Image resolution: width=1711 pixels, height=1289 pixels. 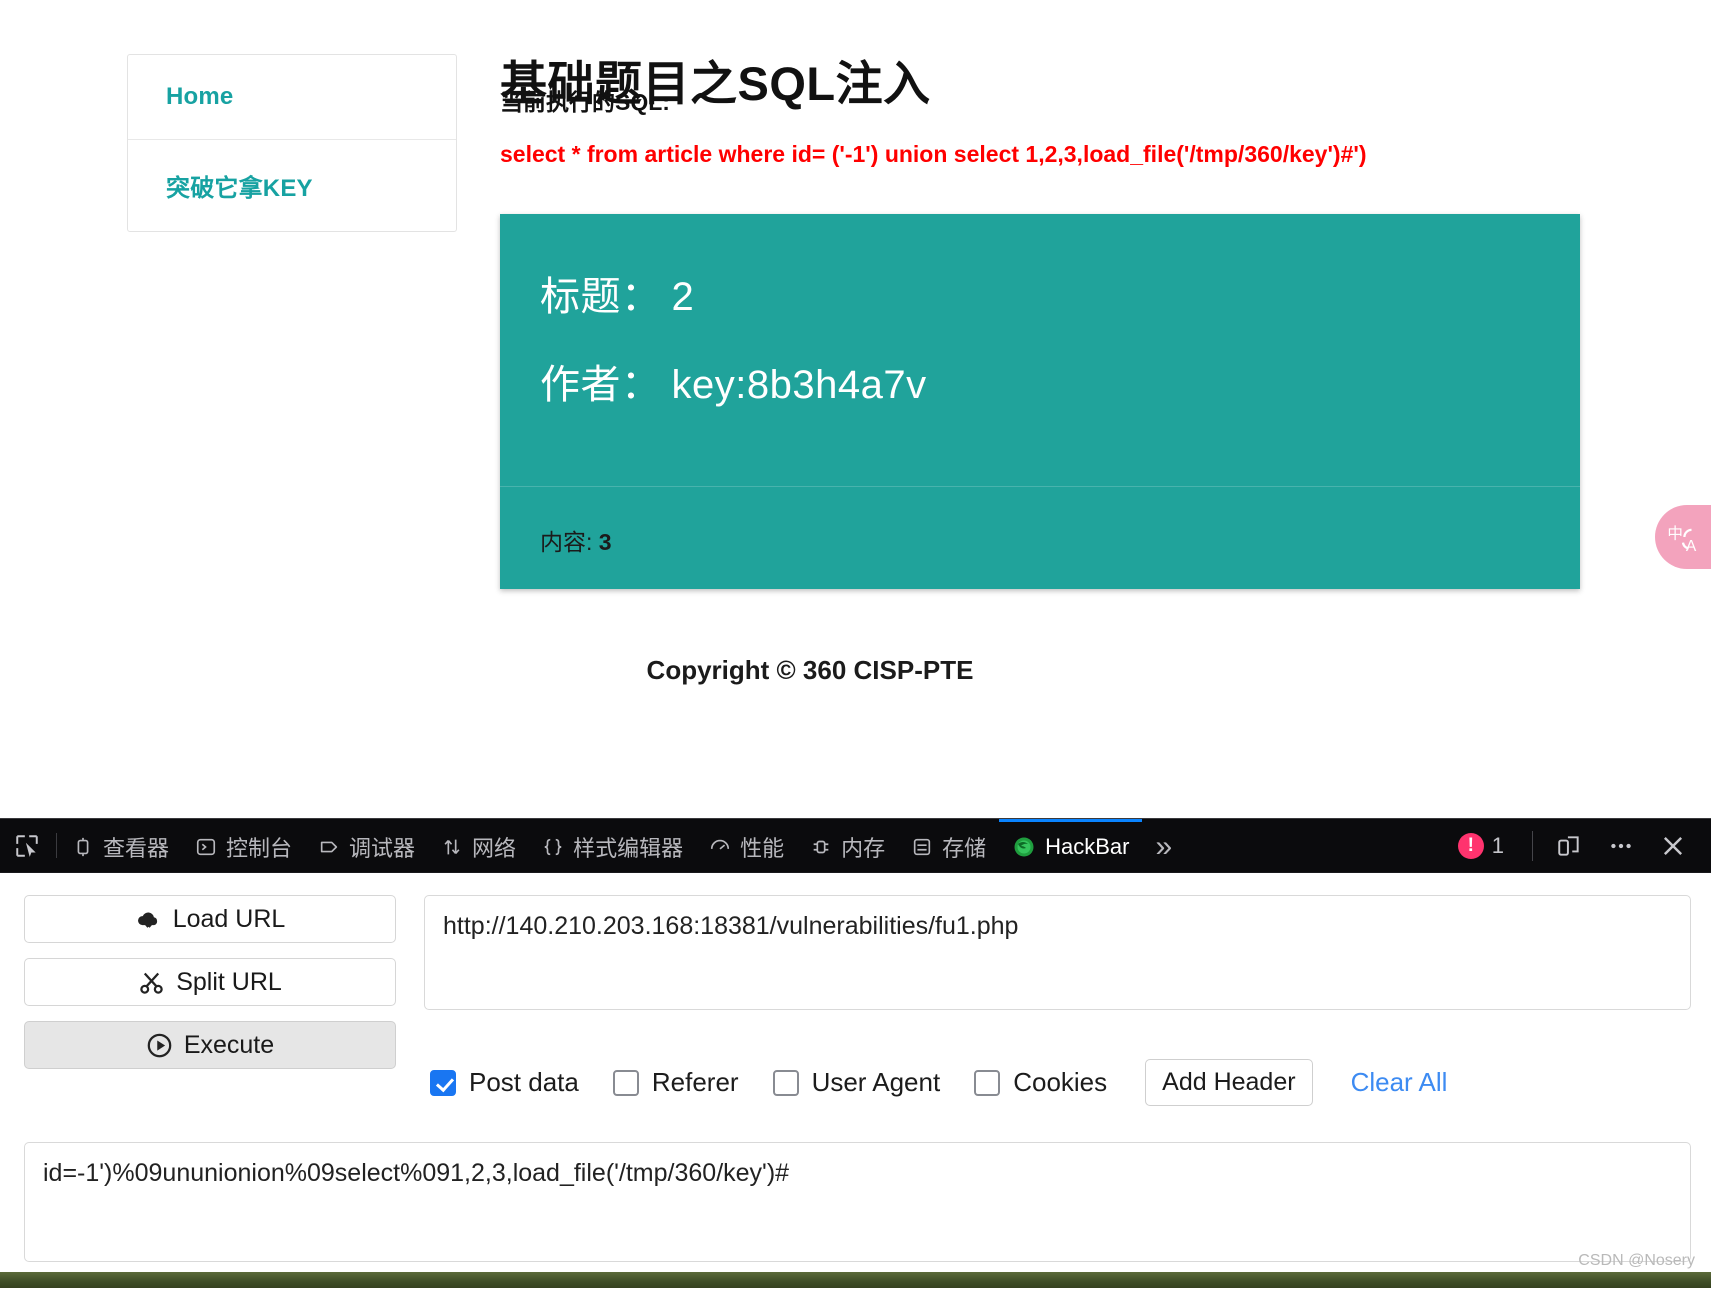 I want to click on devtools-toolbar-right: ! 1, so click(x=1575, y=845).